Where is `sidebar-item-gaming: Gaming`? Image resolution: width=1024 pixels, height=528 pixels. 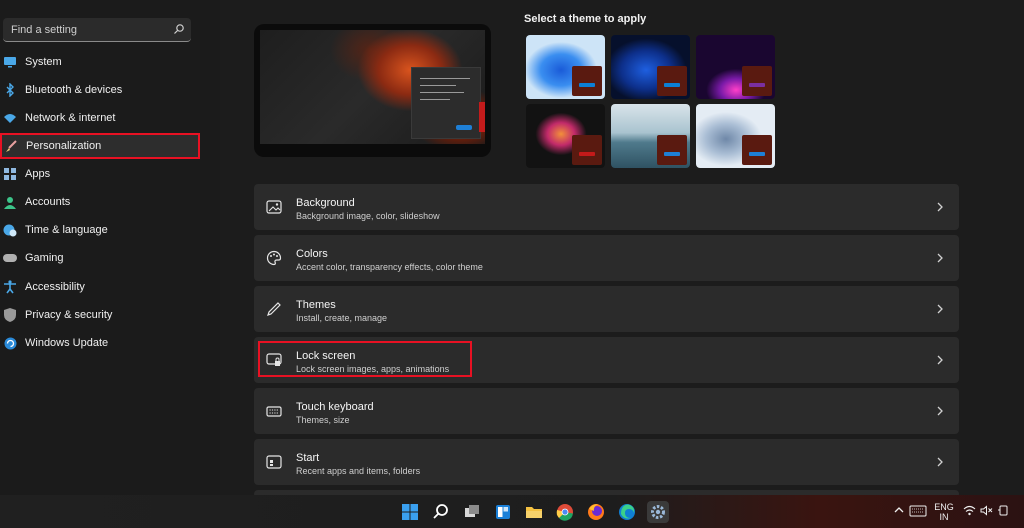
sidebar-item-gaming: Gaming is located at coordinates (100, 258).